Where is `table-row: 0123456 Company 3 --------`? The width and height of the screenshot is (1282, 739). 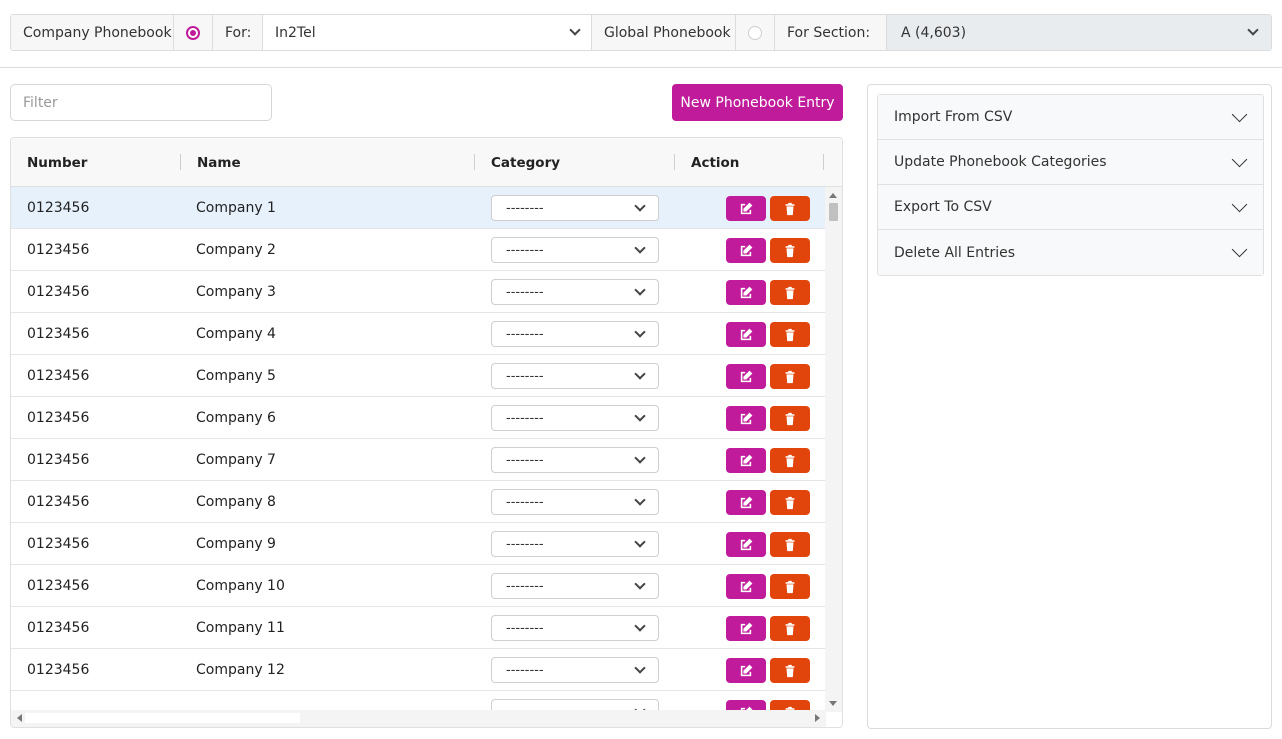
table-row: 0123456 Company 3 -------- is located at coordinates (418, 292).